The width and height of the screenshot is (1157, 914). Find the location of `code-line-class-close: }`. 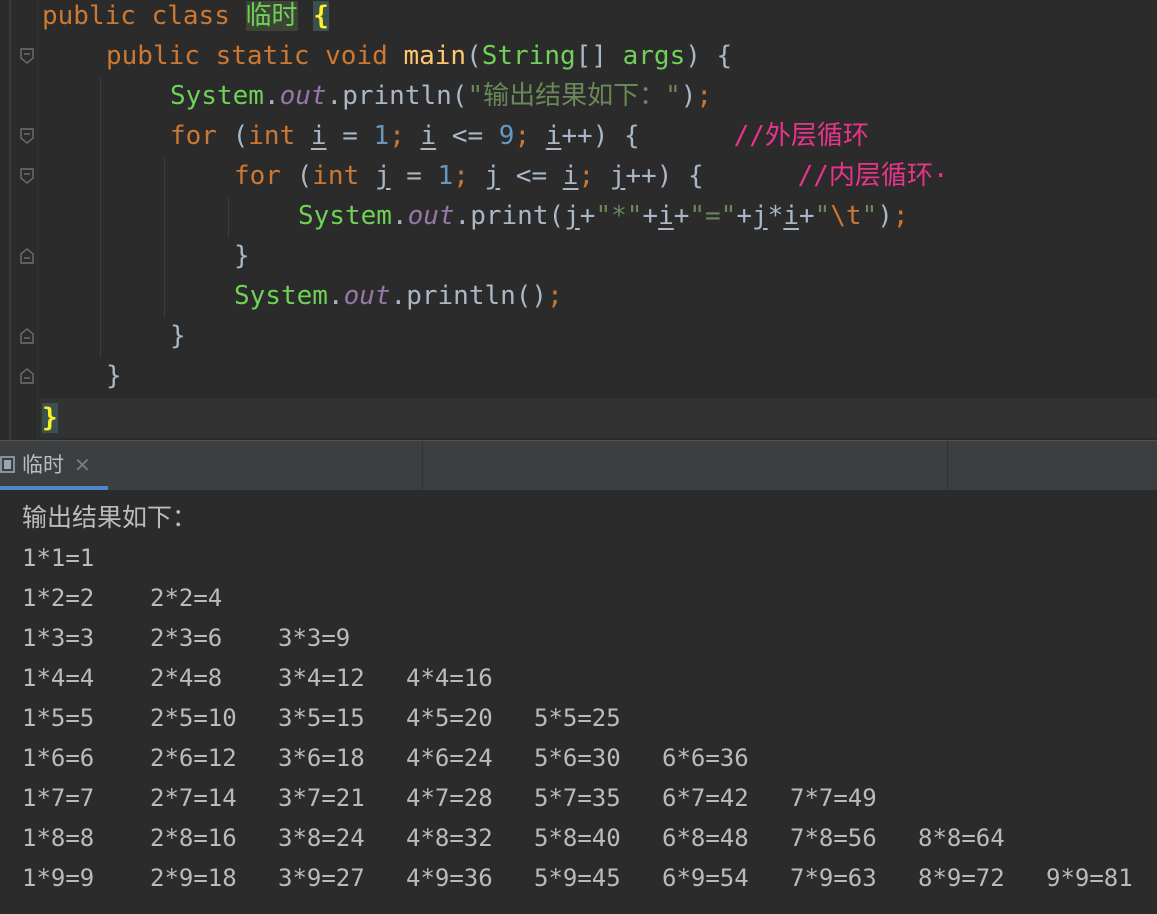

code-line-class-close: } is located at coordinates (50, 418).